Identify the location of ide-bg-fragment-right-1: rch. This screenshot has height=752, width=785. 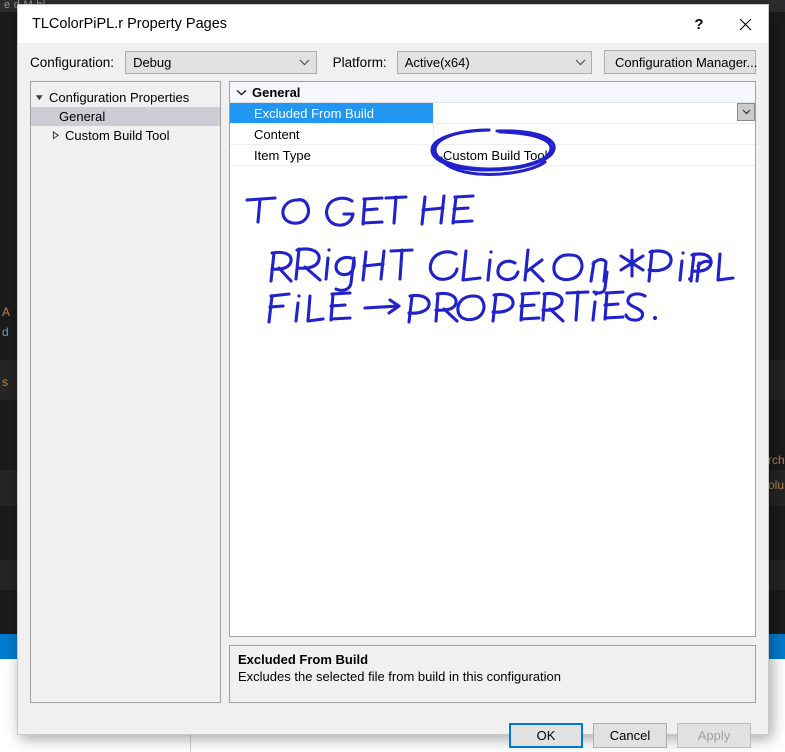
(776, 460).